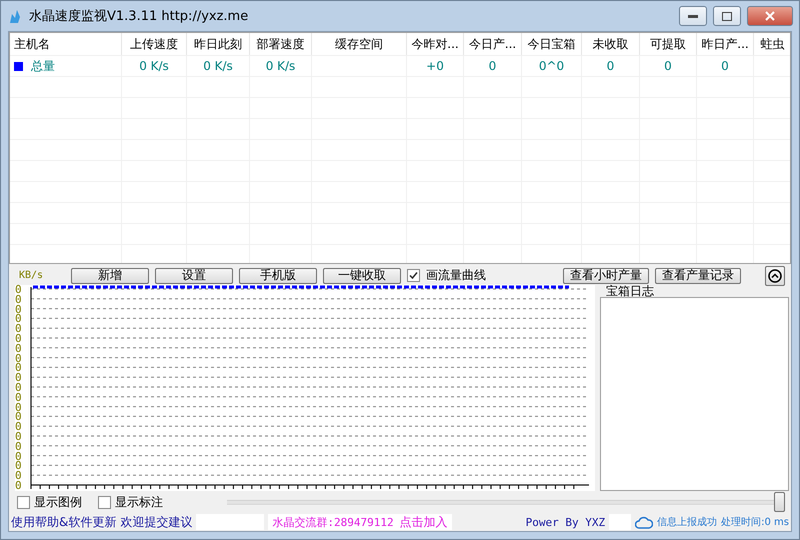 The image size is (800, 540). What do you see at coordinates (31, 275) in the screenshot?
I see `unit-label: KB/s` at bounding box center [31, 275].